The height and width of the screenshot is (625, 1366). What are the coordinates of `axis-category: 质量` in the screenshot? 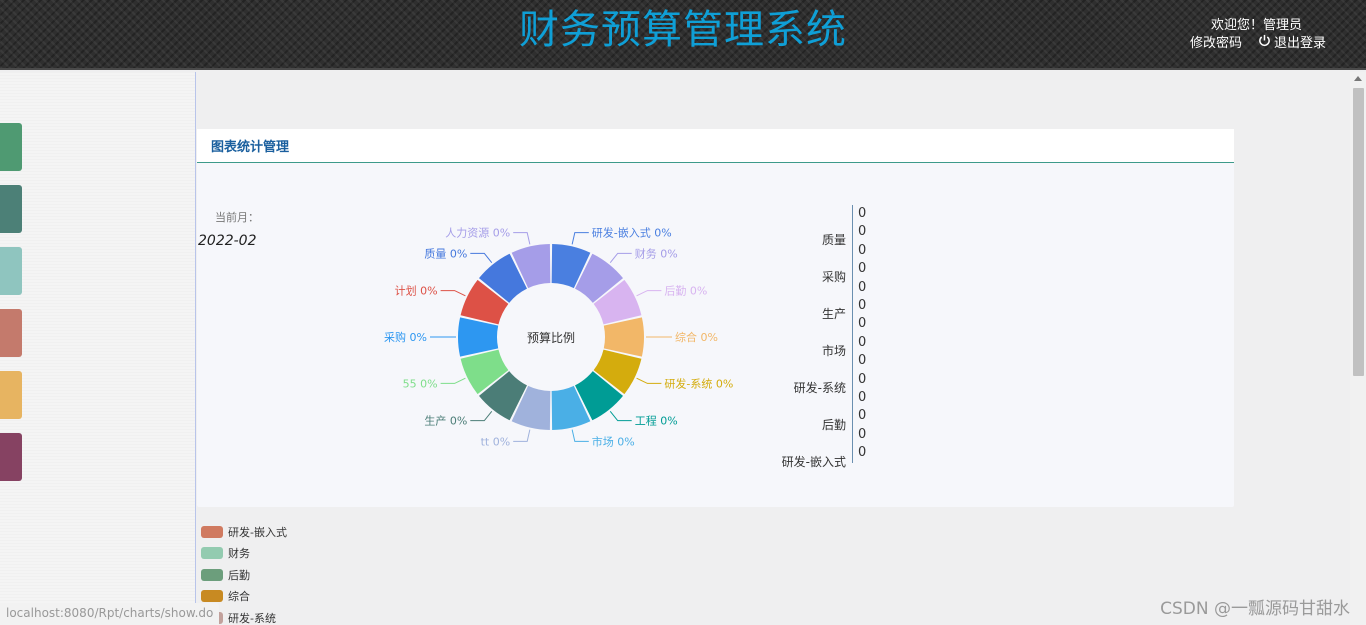 It's located at (833, 240).